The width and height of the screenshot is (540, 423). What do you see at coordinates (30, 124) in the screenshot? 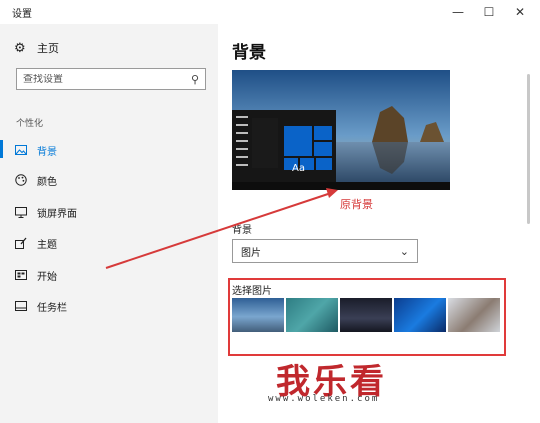
I see `section-label-personalization: 个性化` at bounding box center [30, 124].